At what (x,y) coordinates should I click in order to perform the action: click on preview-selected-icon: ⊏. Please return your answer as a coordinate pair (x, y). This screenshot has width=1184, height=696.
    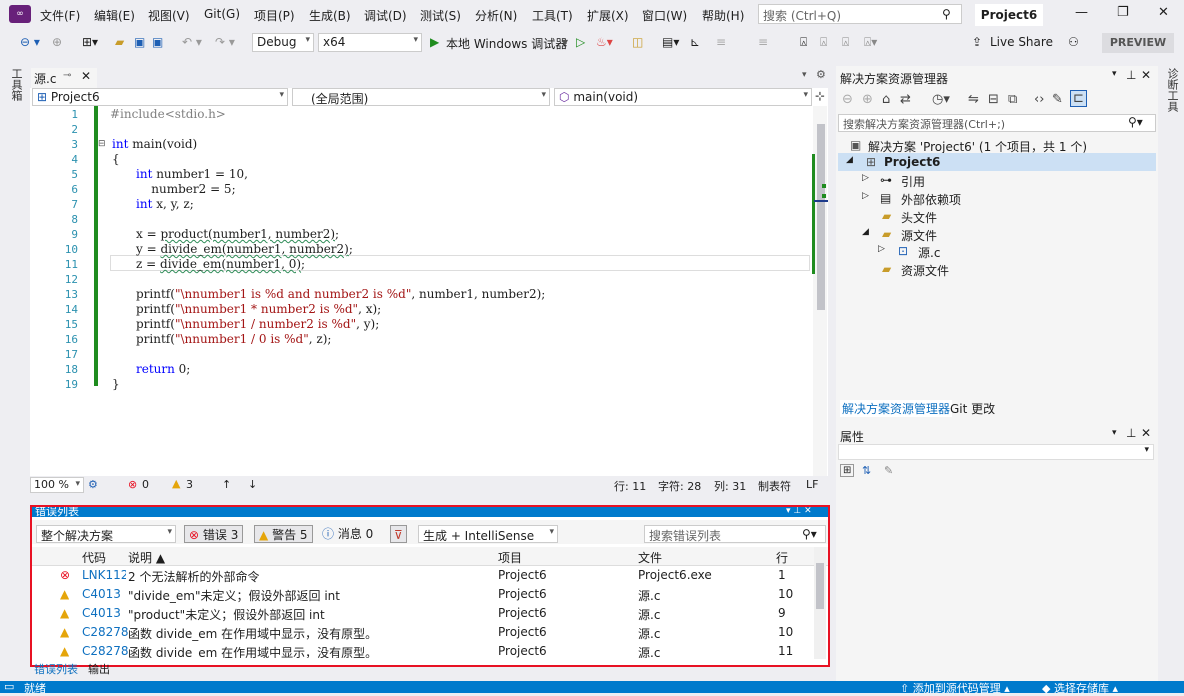
    Looking at the image, I should click on (1078, 98).